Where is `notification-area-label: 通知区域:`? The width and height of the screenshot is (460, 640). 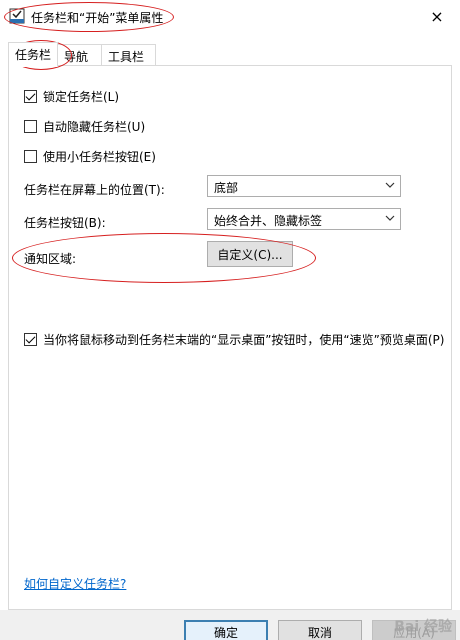
notification-area-label: 通知区域: is located at coordinates (50, 259).